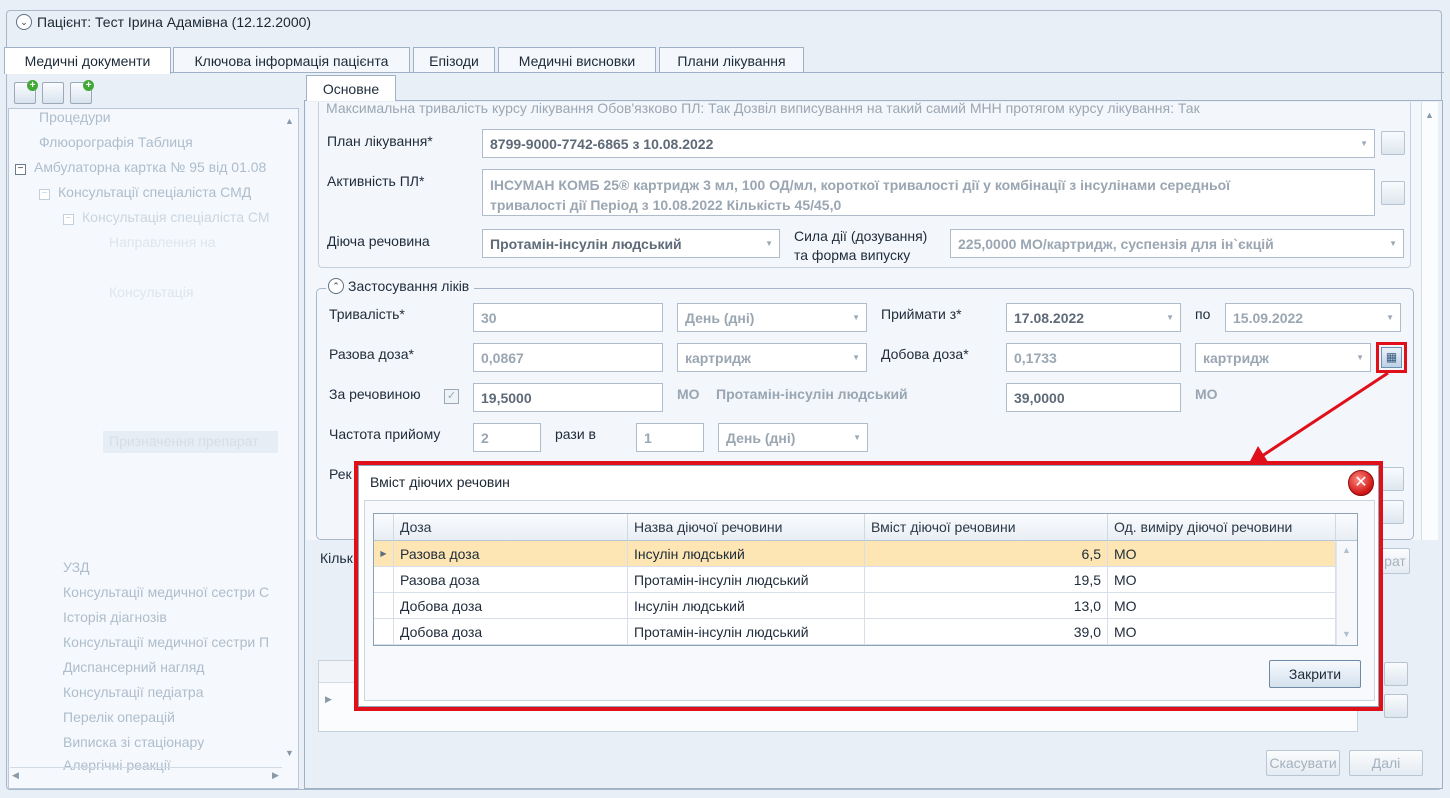  Describe the element at coordinates (166, 217) in the screenshot. I see `tree-item: − Консультація спеціаліста СМ` at that location.